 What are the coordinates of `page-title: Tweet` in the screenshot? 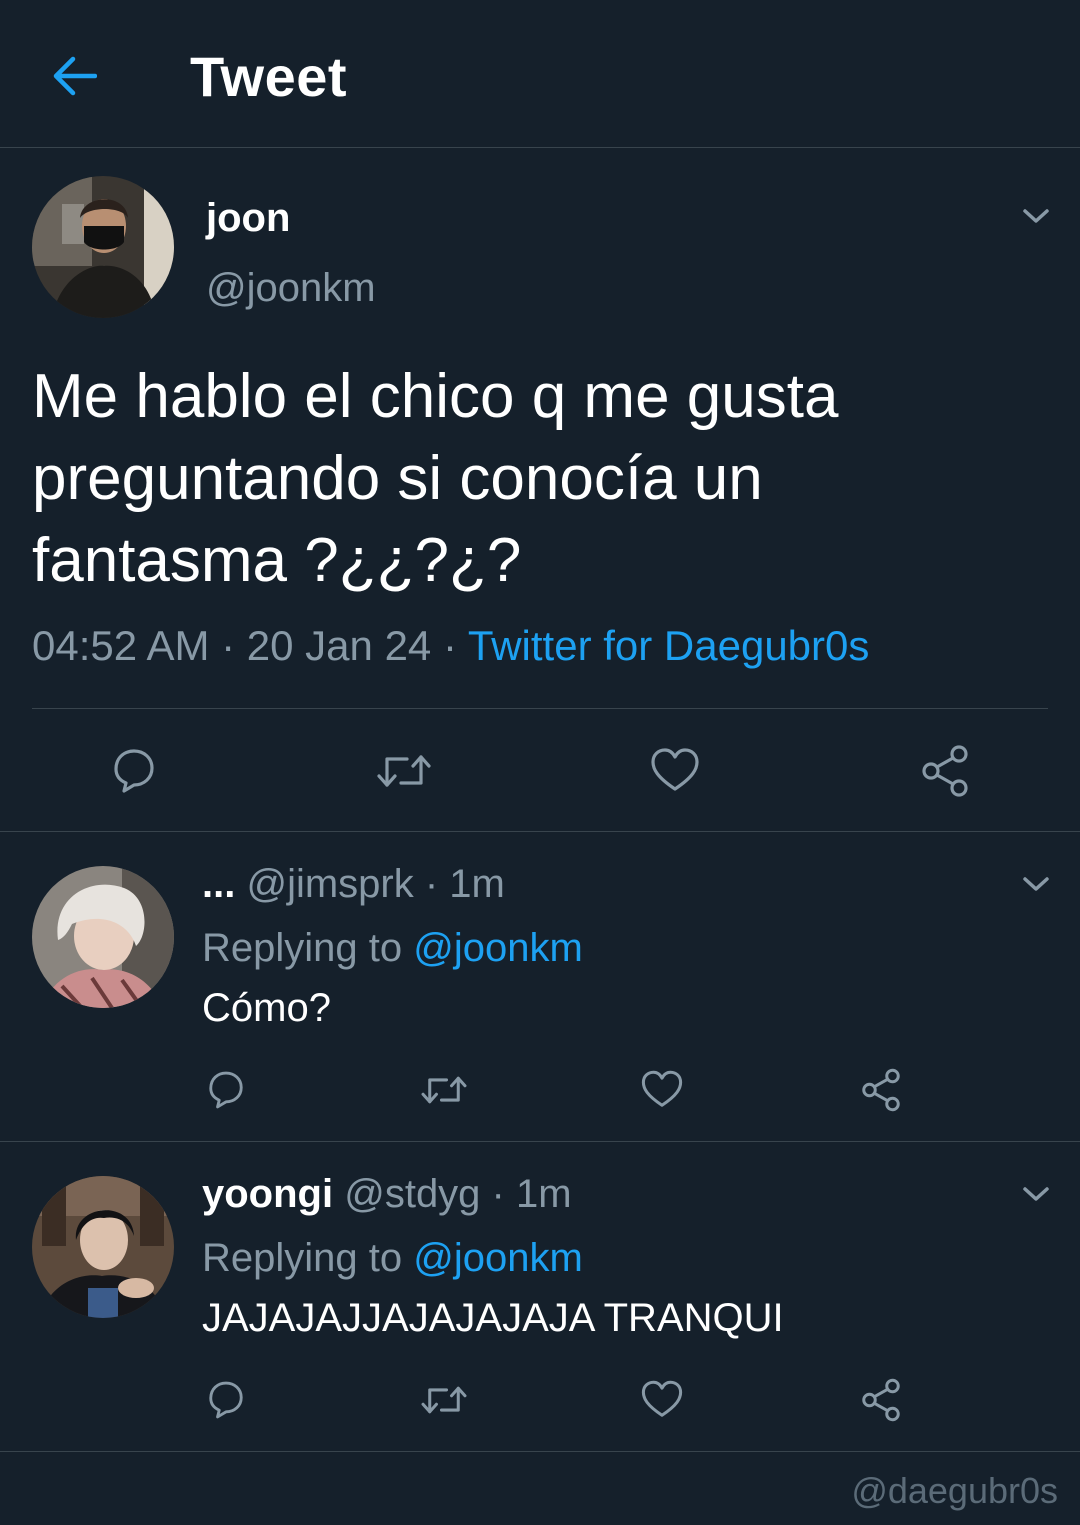 It's located at (269, 76).